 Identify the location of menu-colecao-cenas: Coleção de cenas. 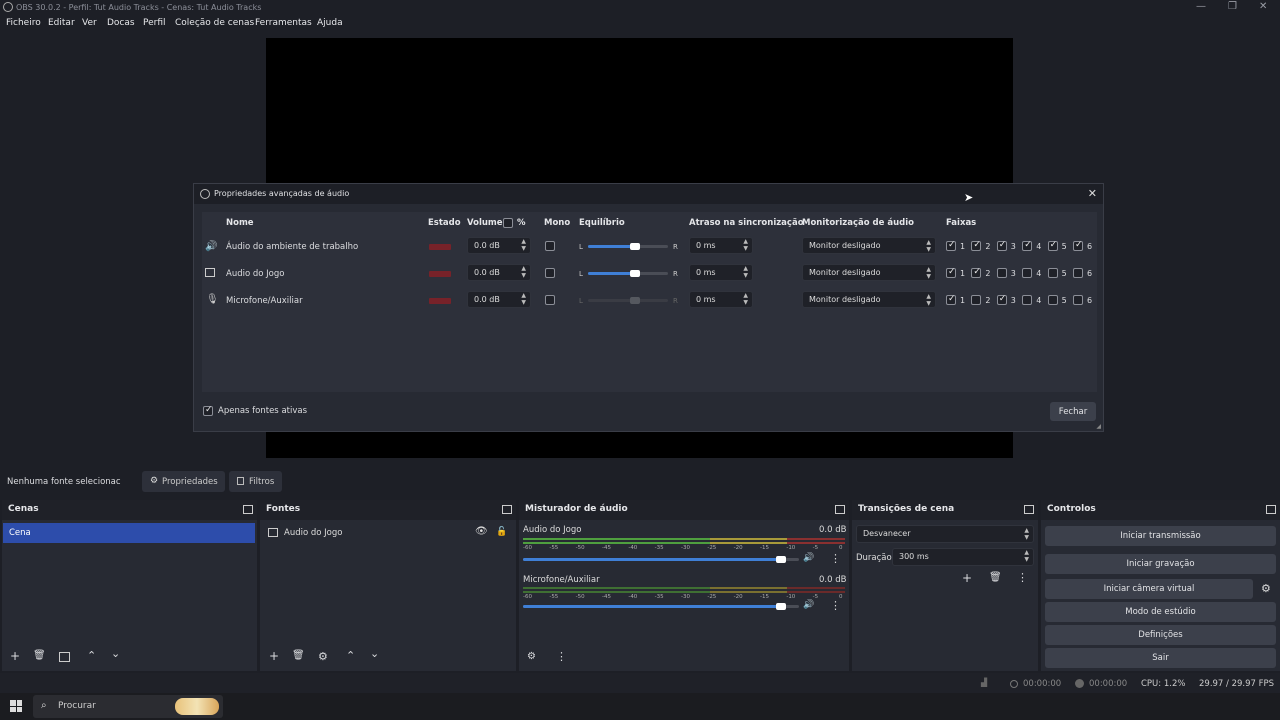
(214, 23).